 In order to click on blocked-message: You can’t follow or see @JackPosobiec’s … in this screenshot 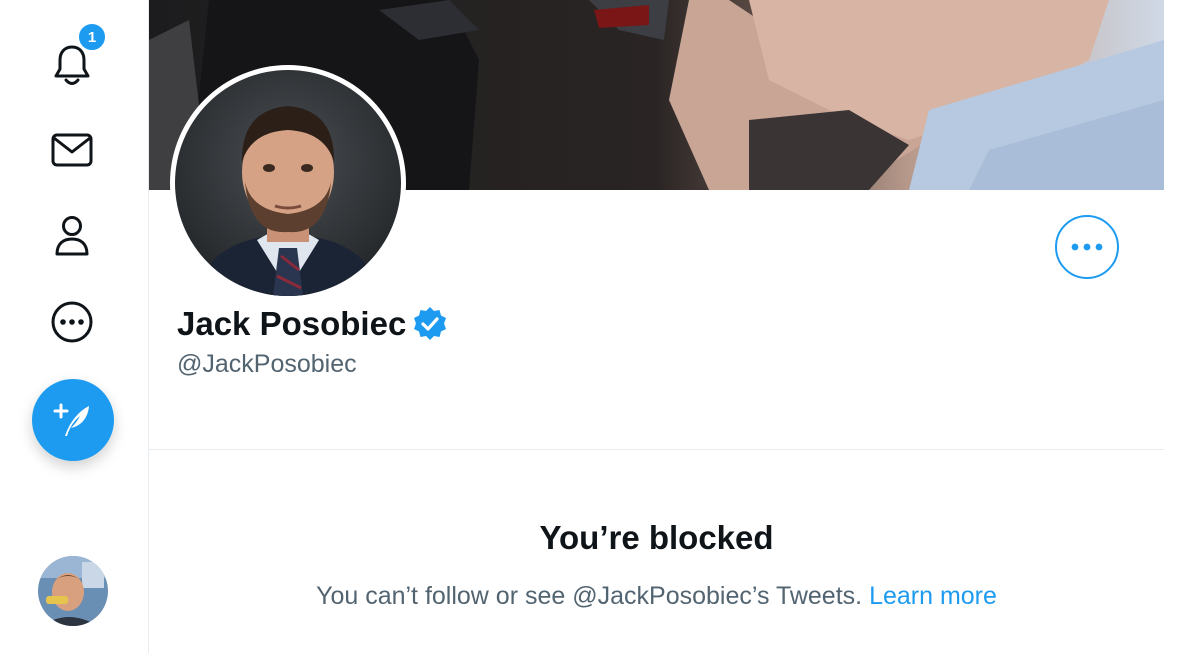, I will do `click(656, 596)`.